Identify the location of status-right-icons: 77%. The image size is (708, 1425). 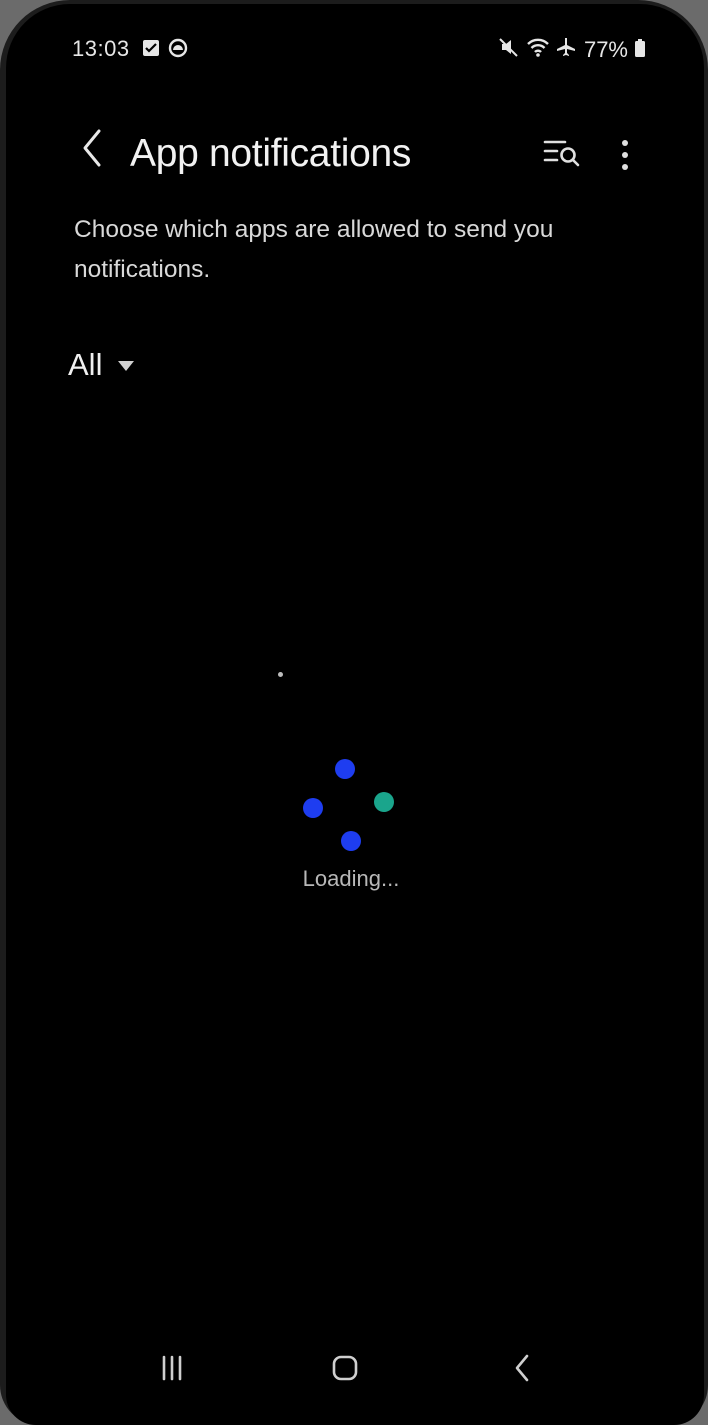
(572, 50).